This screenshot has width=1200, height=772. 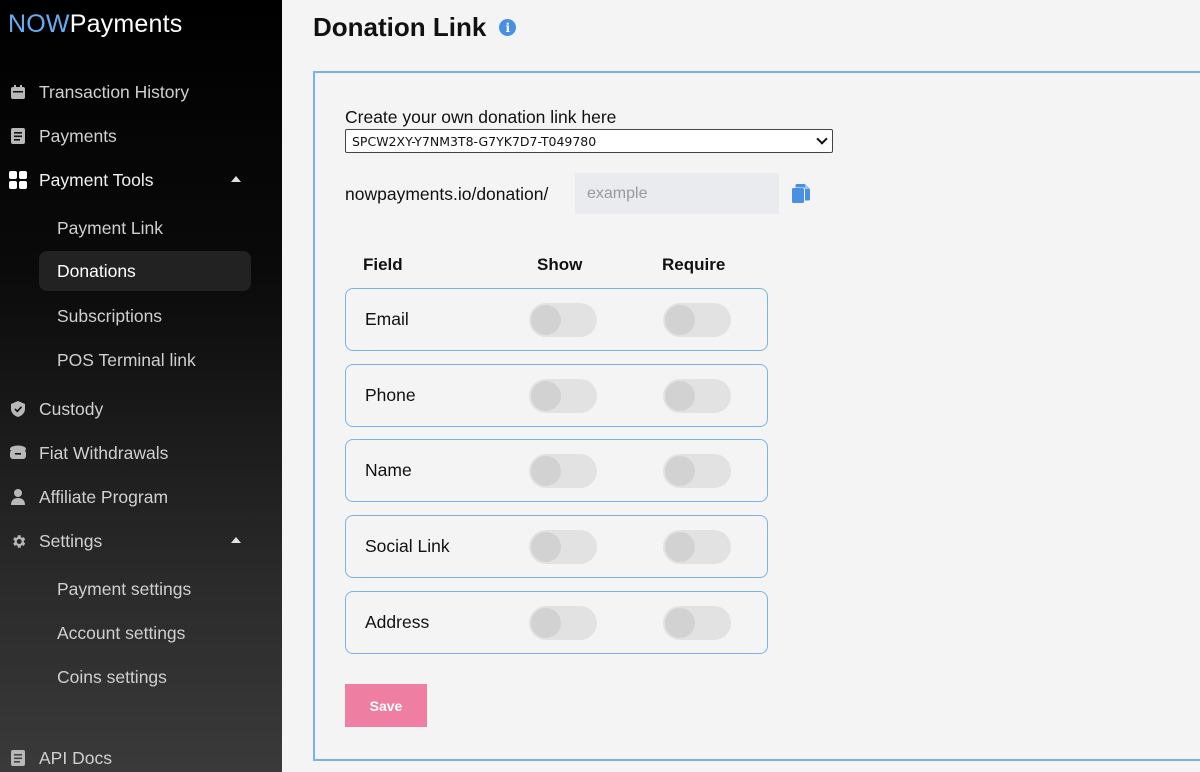 What do you see at coordinates (386, 705) in the screenshot?
I see `save-button: Save` at bounding box center [386, 705].